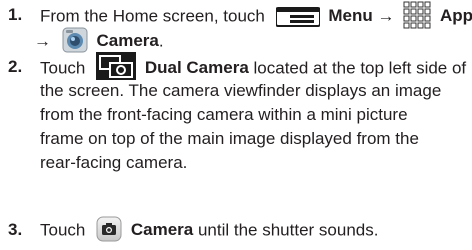  What do you see at coordinates (297, 17) in the screenshot?
I see `menu-icon` at bounding box center [297, 17].